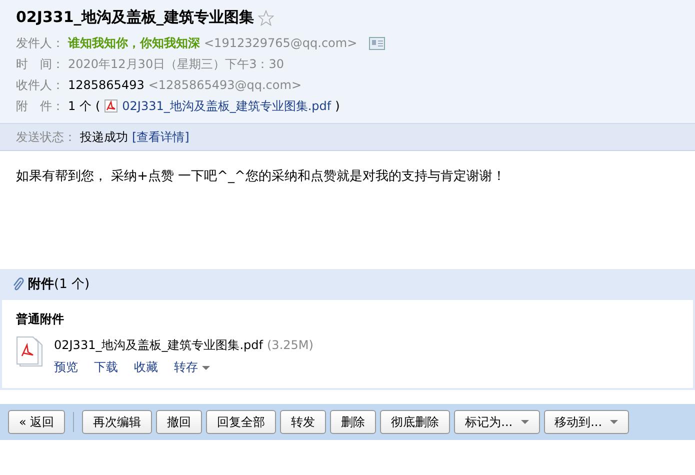  What do you see at coordinates (161, 137) in the screenshot?
I see `details-link: [查看详情]` at bounding box center [161, 137].